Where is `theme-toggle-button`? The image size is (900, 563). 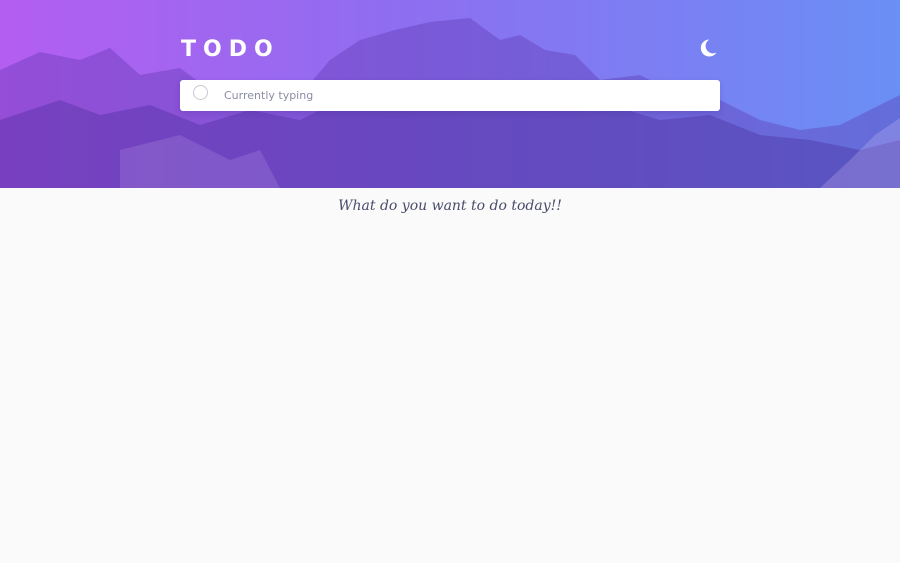
theme-toggle-button is located at coordinates (708, 48).